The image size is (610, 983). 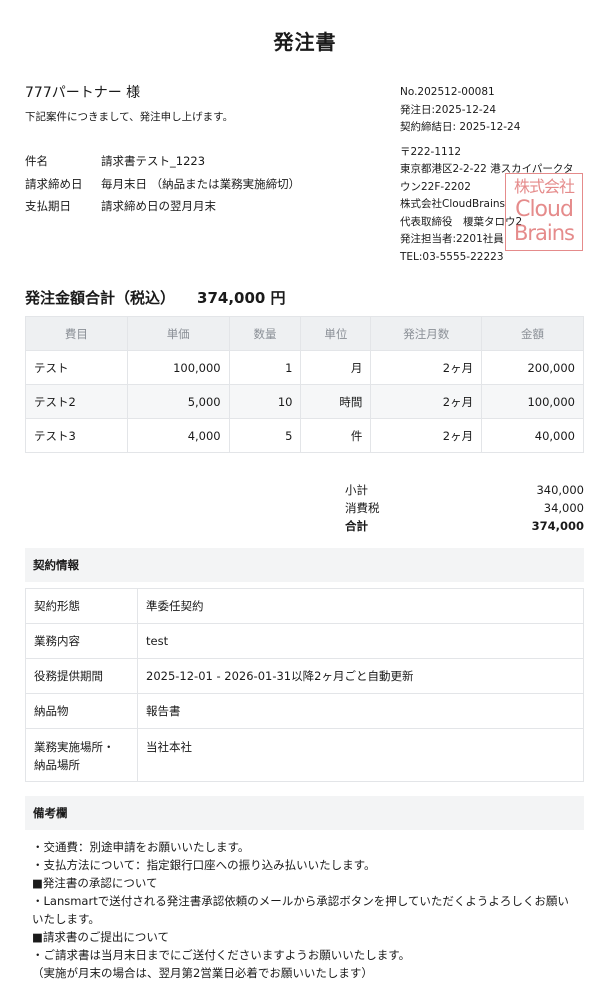 I want to click on item-amount: 200,000, so click(x=532, y=367).